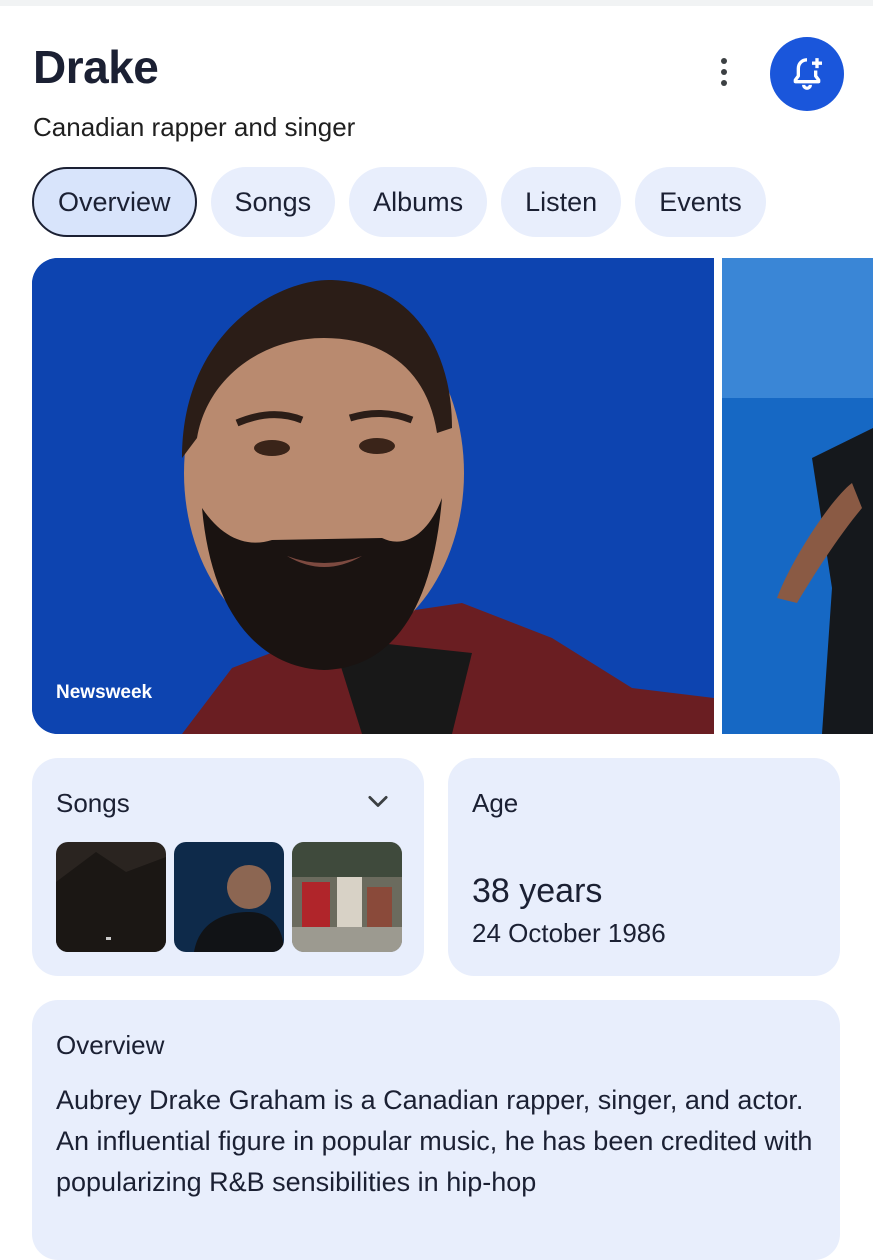 This screenshot has width=873, height=1260. Describe the element at coordinates (194, 127) in the screenshot. I see `entity-subtitle: Canadian rapper and singer` at that location.